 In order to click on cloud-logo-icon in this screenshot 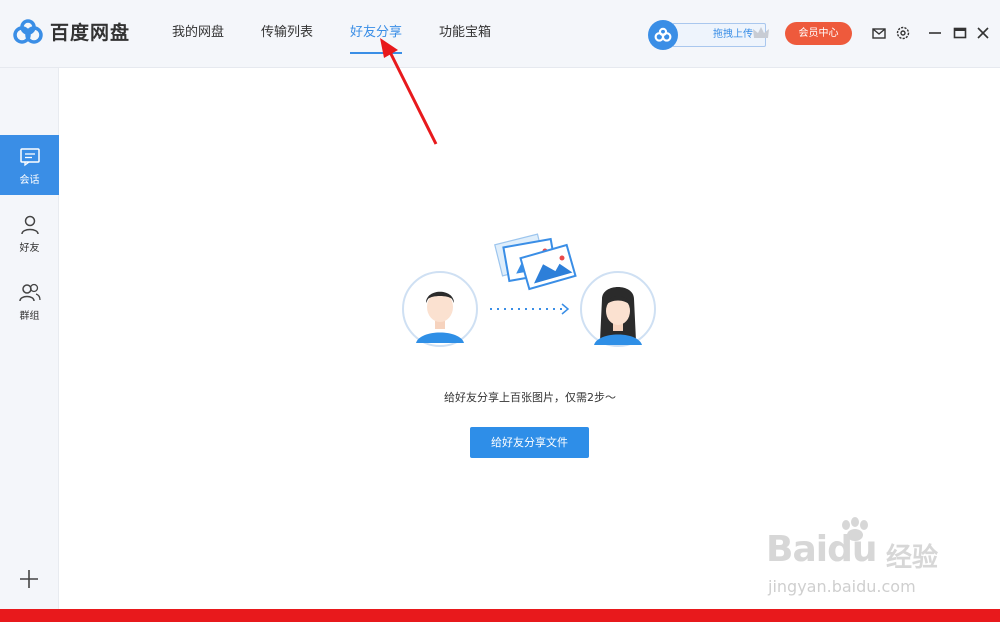, I will do `click(663, 34)`.